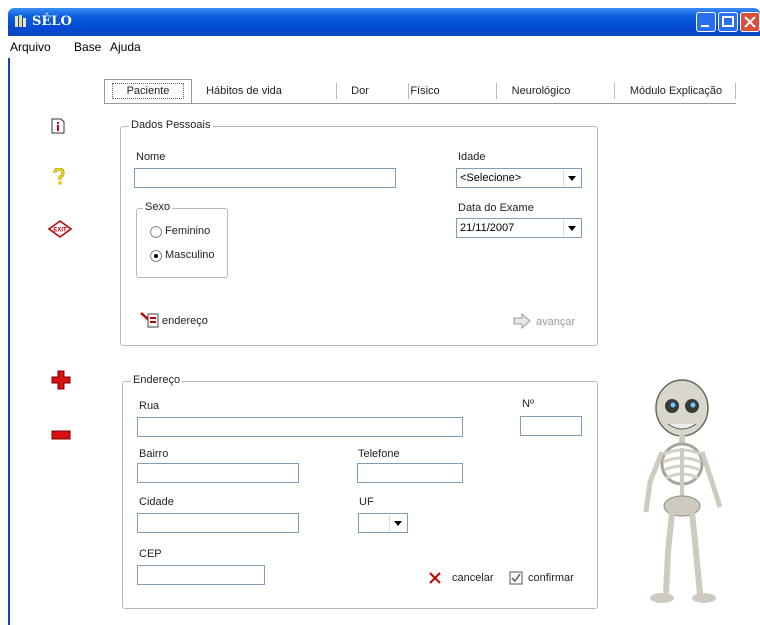 The image size is (760, 625). What do you see at coordinates (9, 341) in the screenshot?
I see `window-border` at bounding box center [9, 341].